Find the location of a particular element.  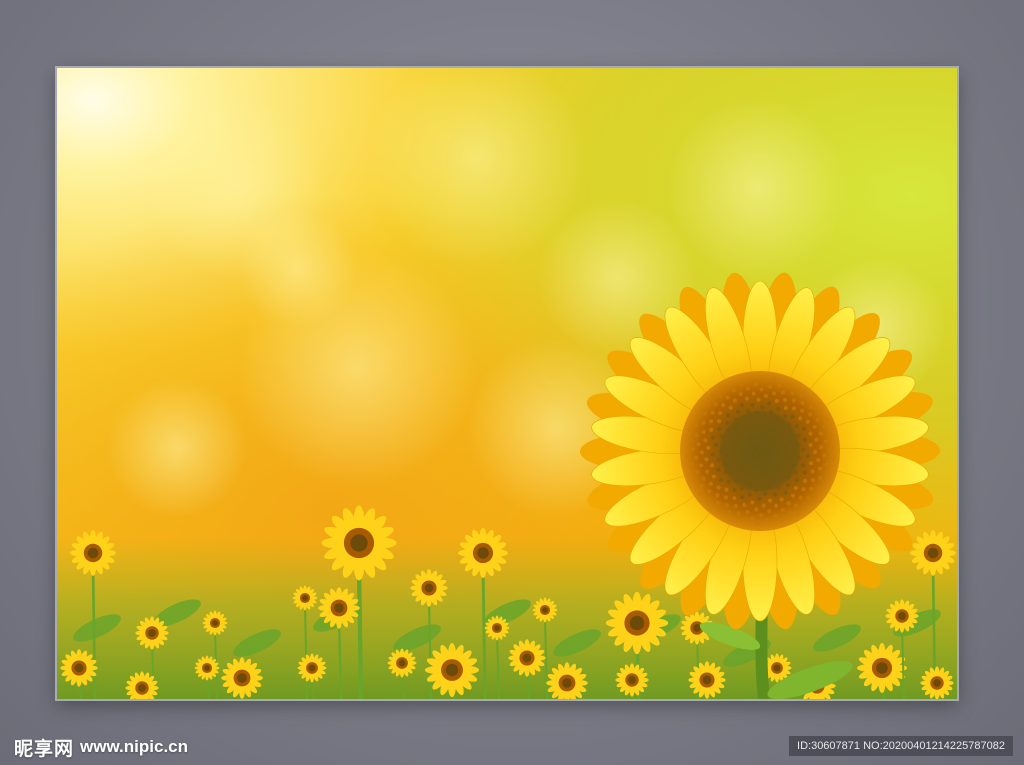

watermark-logo-text: 昵享网 is located at coordinates (44, 748).